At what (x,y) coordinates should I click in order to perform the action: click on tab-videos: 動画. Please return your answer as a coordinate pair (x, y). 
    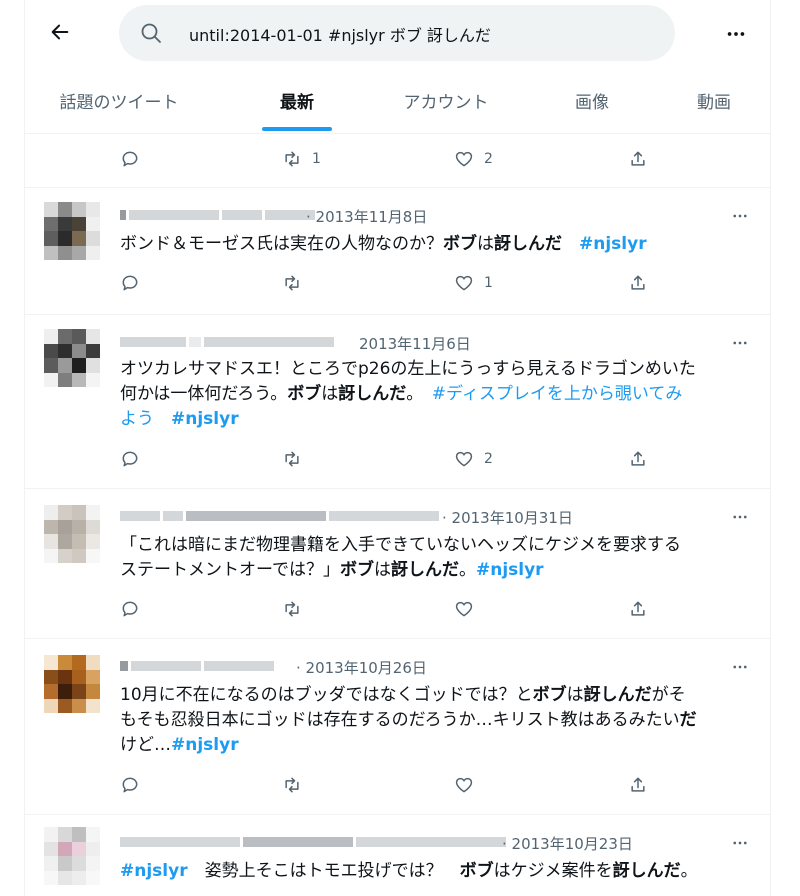
    Looking at the image, I should click on (714, 100).